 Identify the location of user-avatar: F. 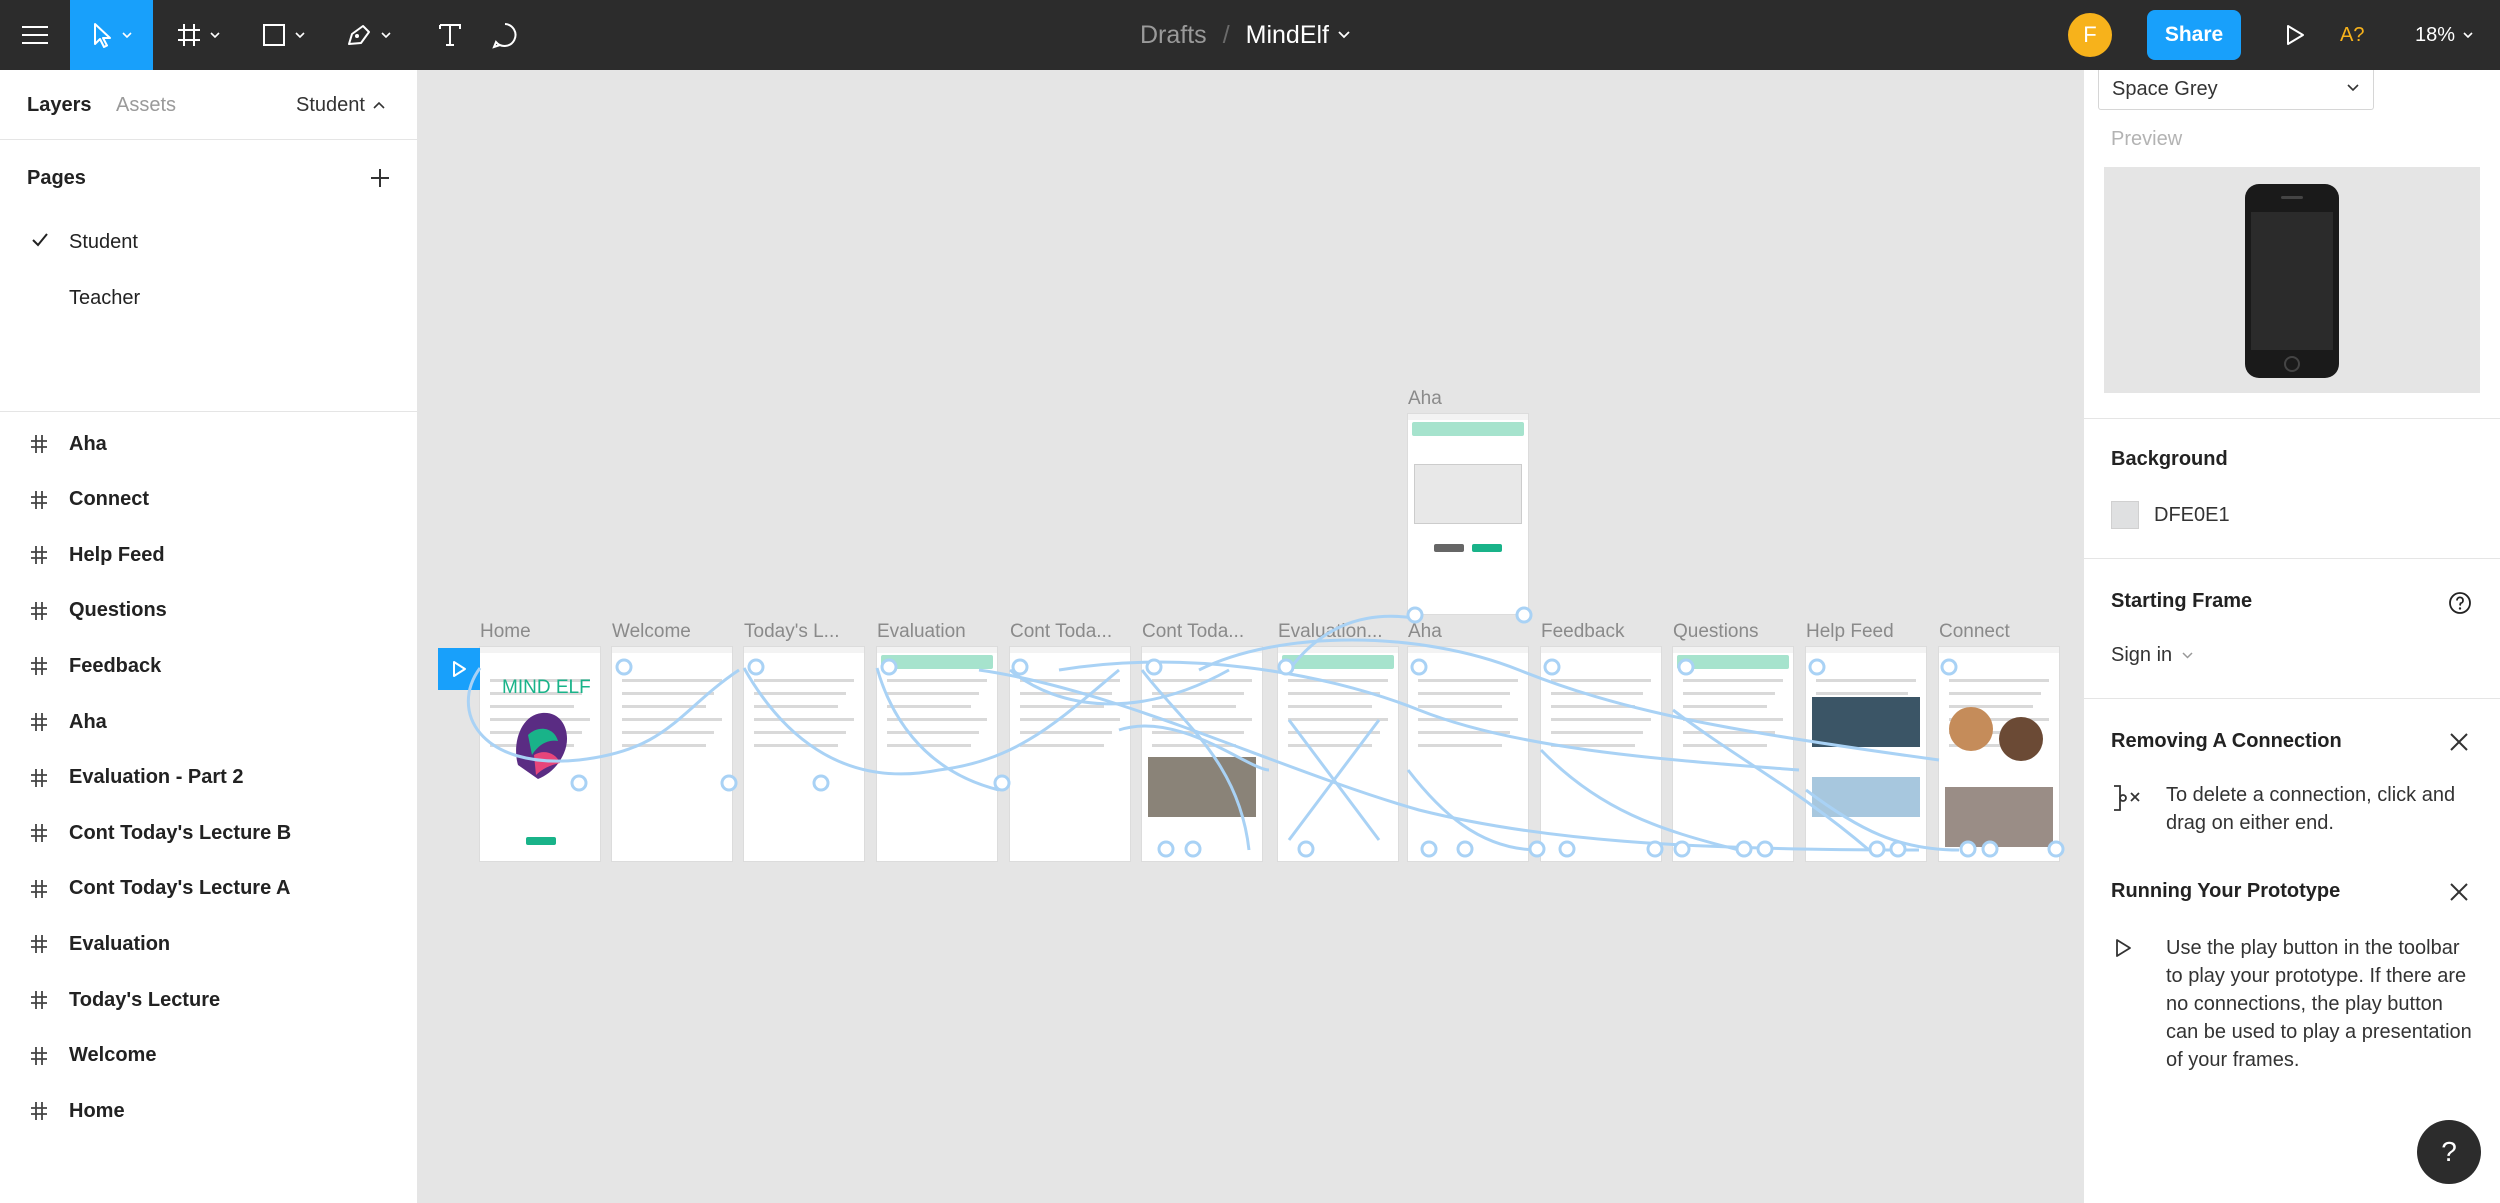
(2090, 35).